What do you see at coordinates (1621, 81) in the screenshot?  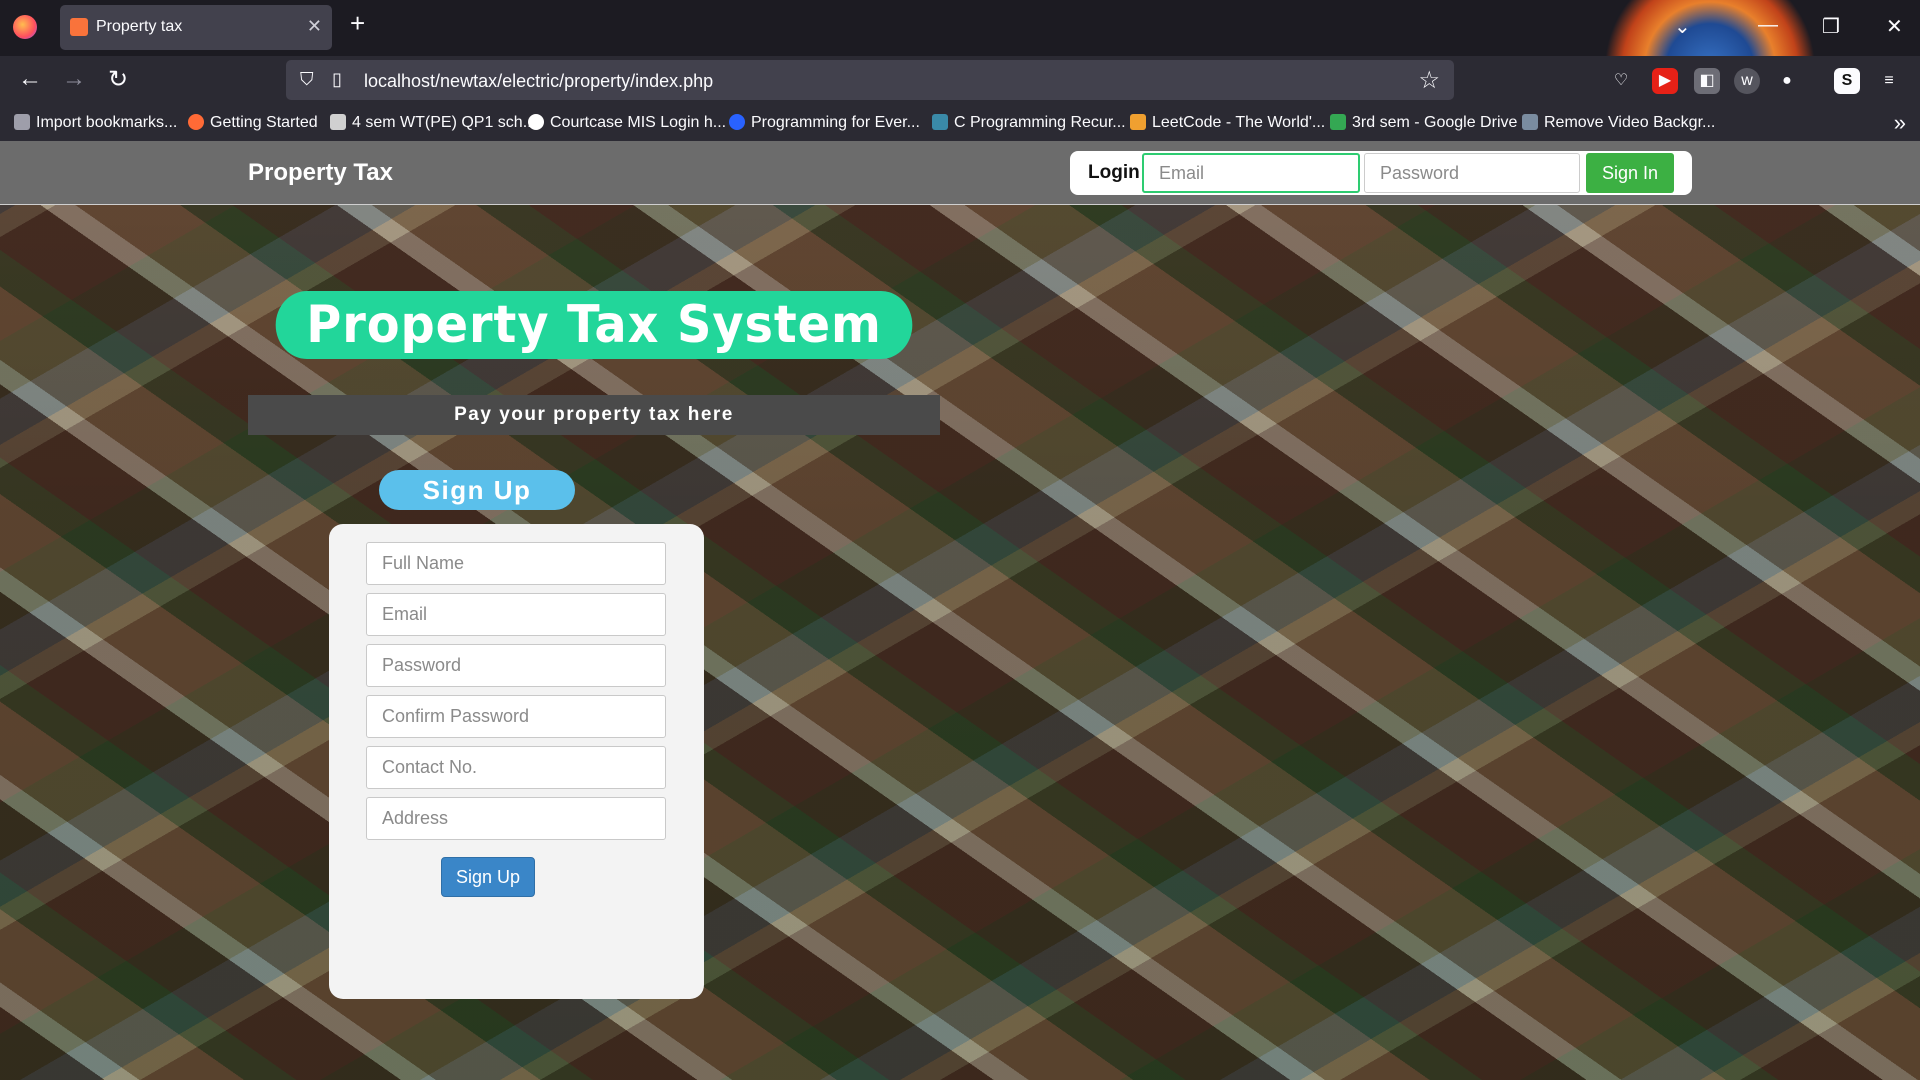 I see `pocket-icon: ♡` at bounding box center [1621, 81].